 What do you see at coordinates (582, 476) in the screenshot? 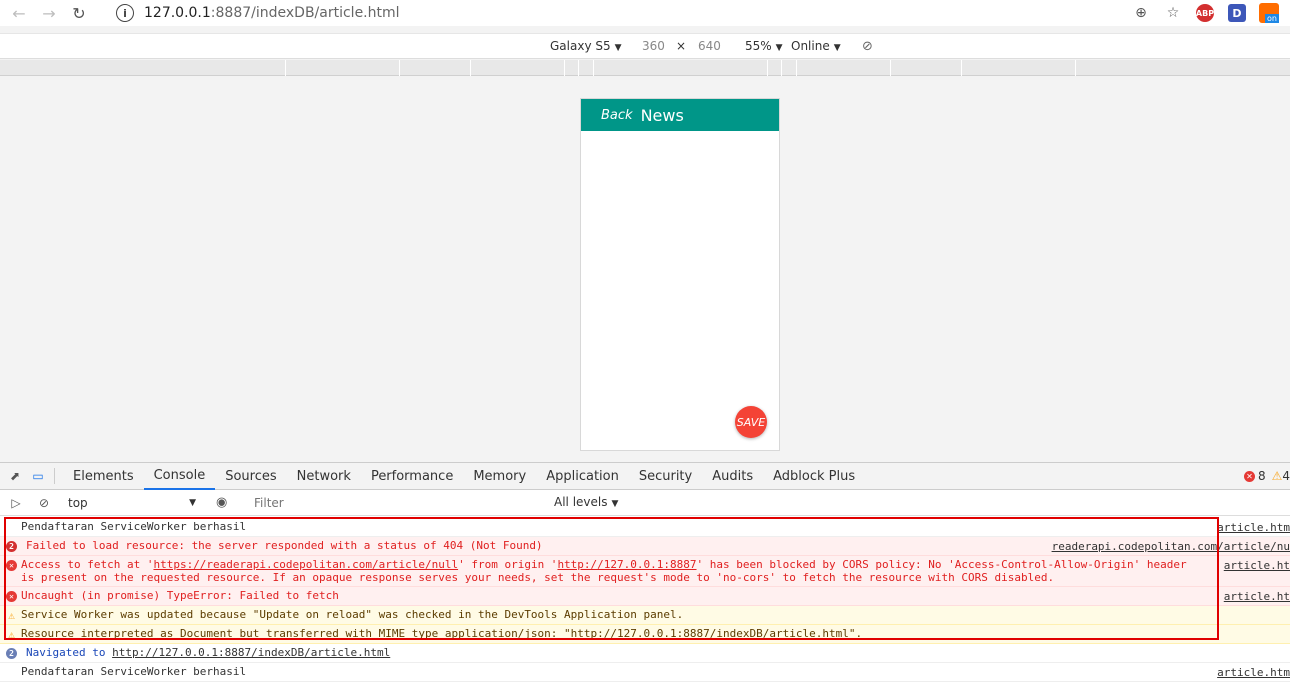
I see `tab-application: Application` at bounding box center [582, 476].